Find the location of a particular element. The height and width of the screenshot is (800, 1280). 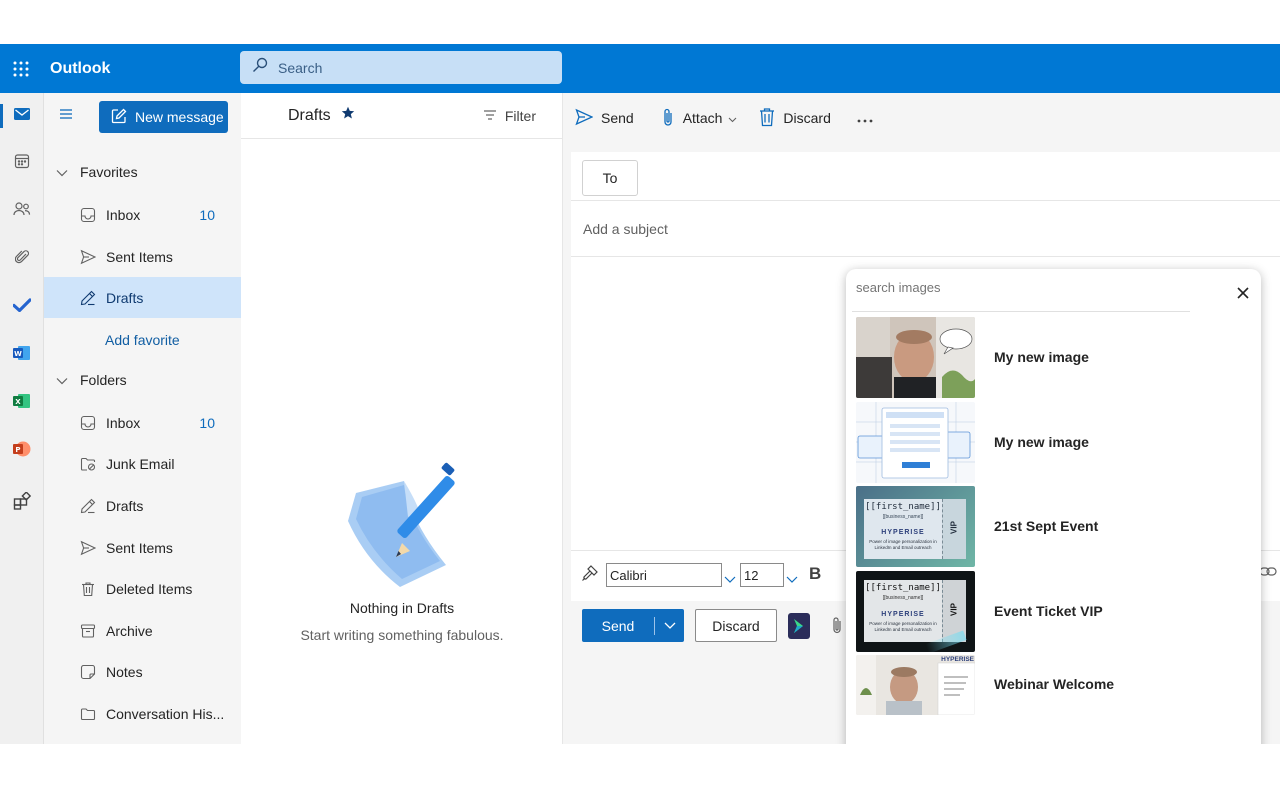

folder-deleted-items: Deleted Items is located at coordinates (142, 588).